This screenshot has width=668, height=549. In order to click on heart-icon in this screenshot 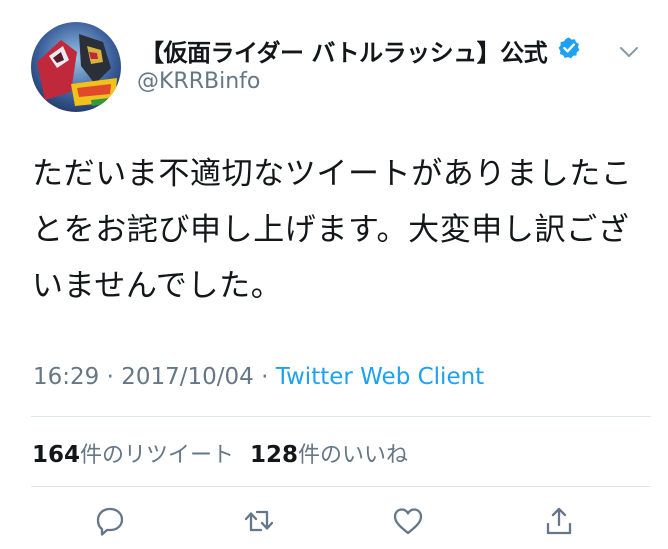, I will do `click(408, 521)`.